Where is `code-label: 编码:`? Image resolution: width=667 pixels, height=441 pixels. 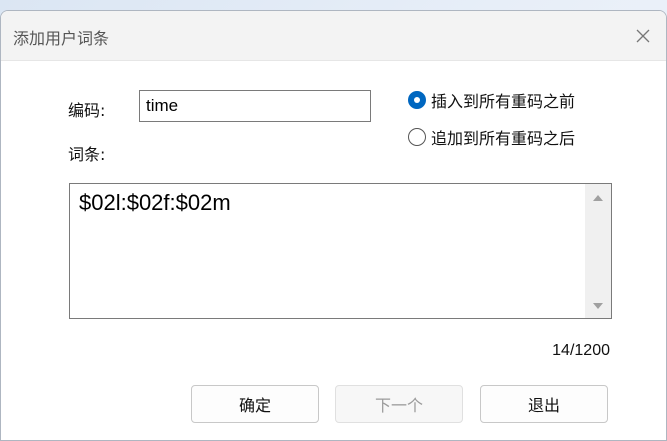 code-label: 编码: is located at coordinates (87, 110).